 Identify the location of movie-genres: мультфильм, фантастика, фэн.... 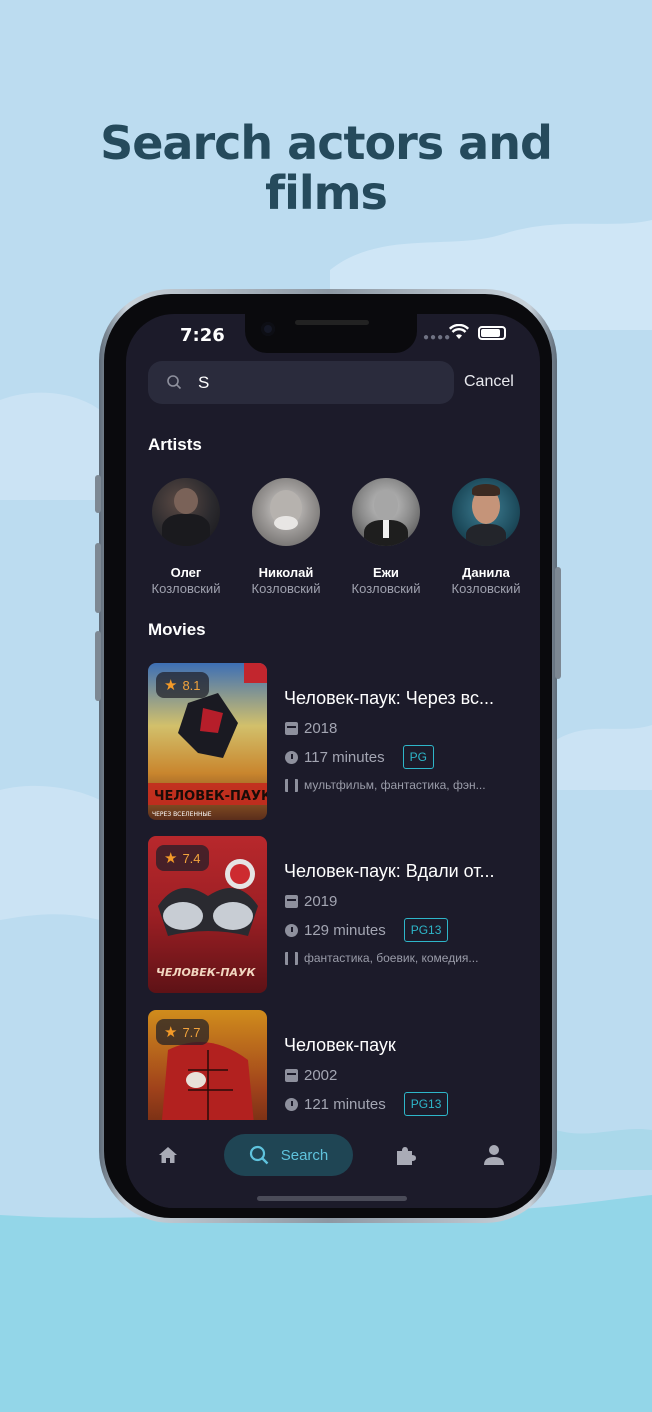
(395, 785).